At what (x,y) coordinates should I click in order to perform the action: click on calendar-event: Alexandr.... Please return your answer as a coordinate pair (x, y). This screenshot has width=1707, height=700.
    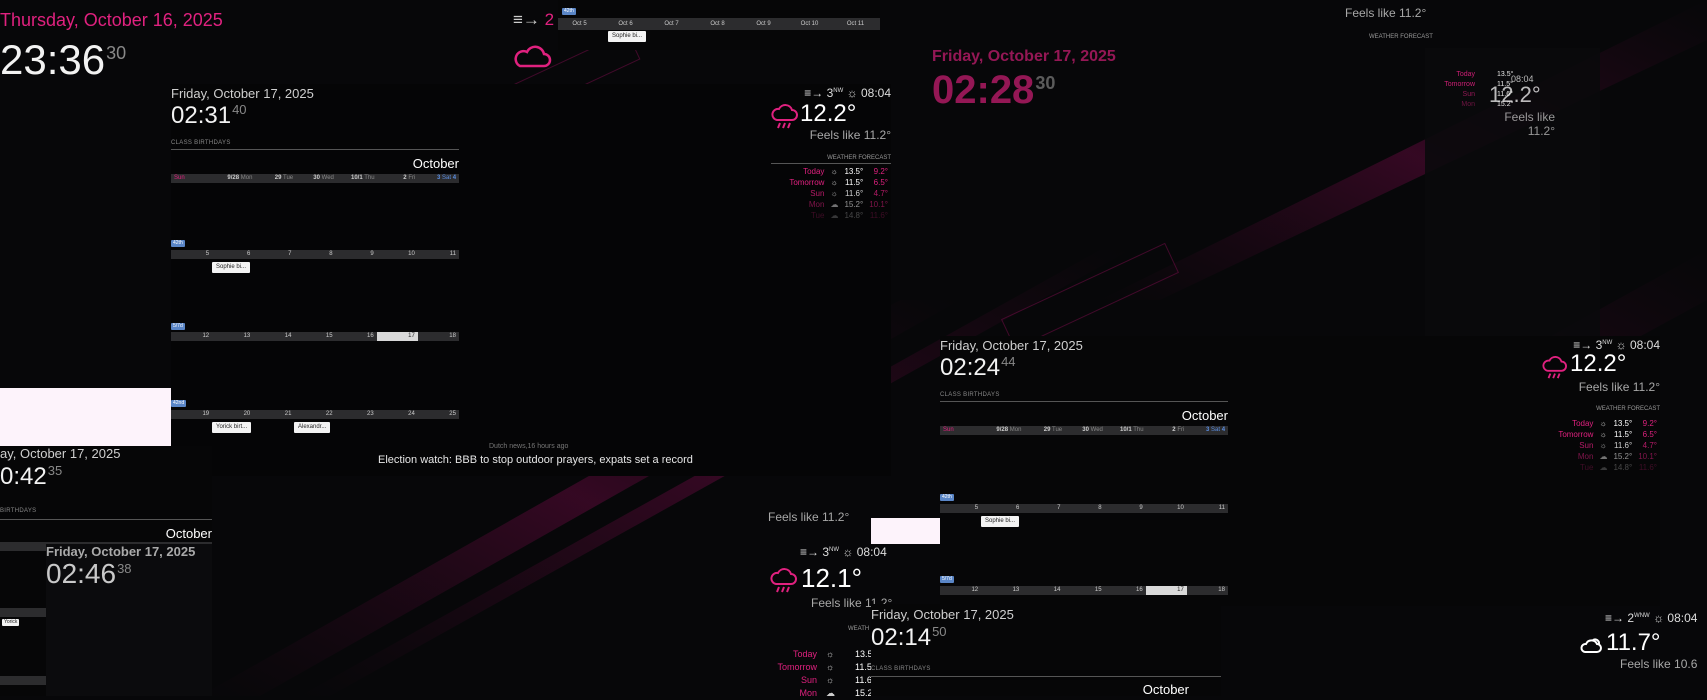
    Looking at the image, I should click on (312, 427).